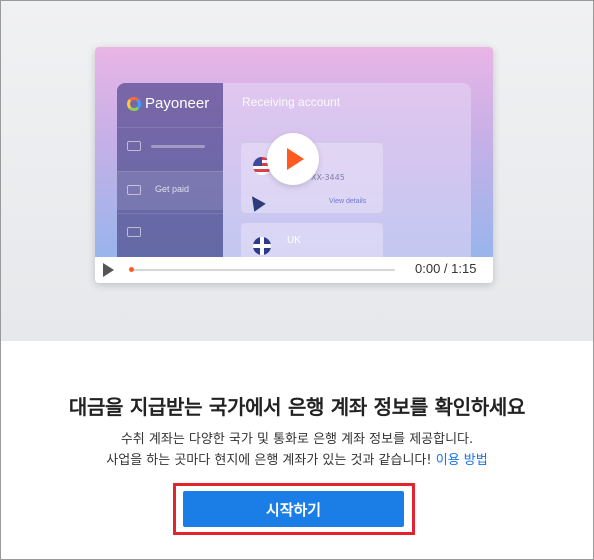 The width and height of the screenshot is (594, 560). What do you see at coordinates (177, 103) in the screenshot?
I see `payoneer-logo-text: Payoneer` at bounding box center [177, 103].